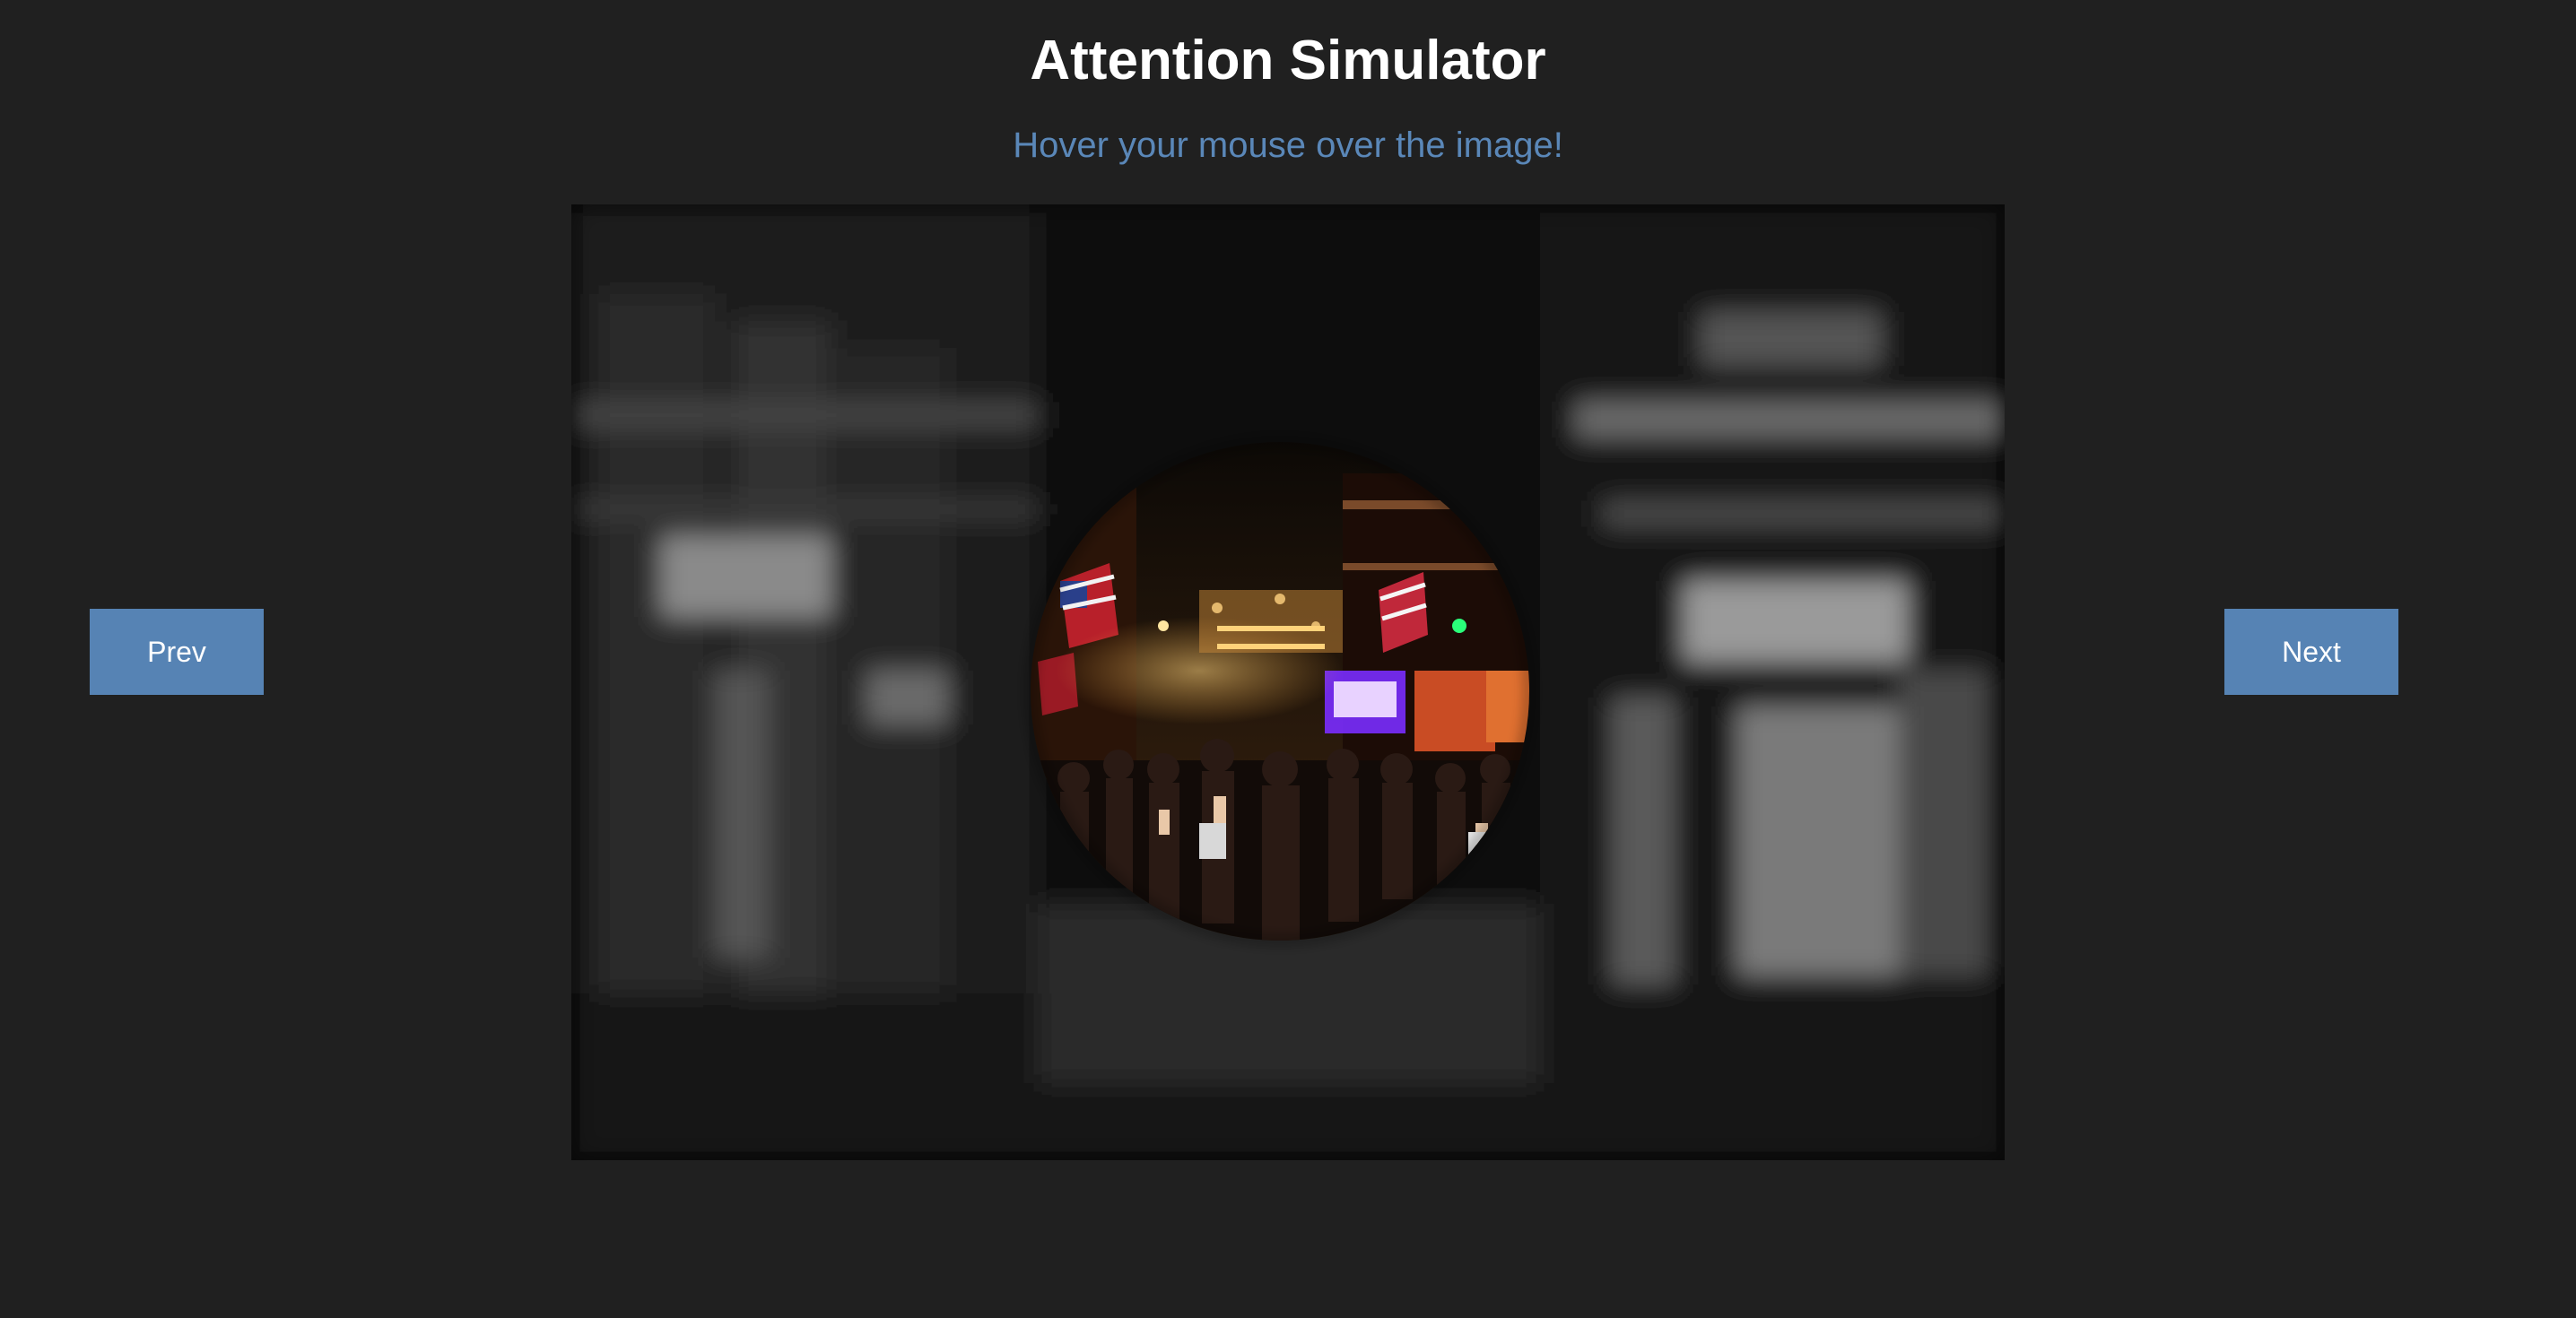 The height and width of the screenshot is (1318, 2576). Describe the element at coordinates (2311, 652) in the screenshot. I see `next-button: Next` at that location.